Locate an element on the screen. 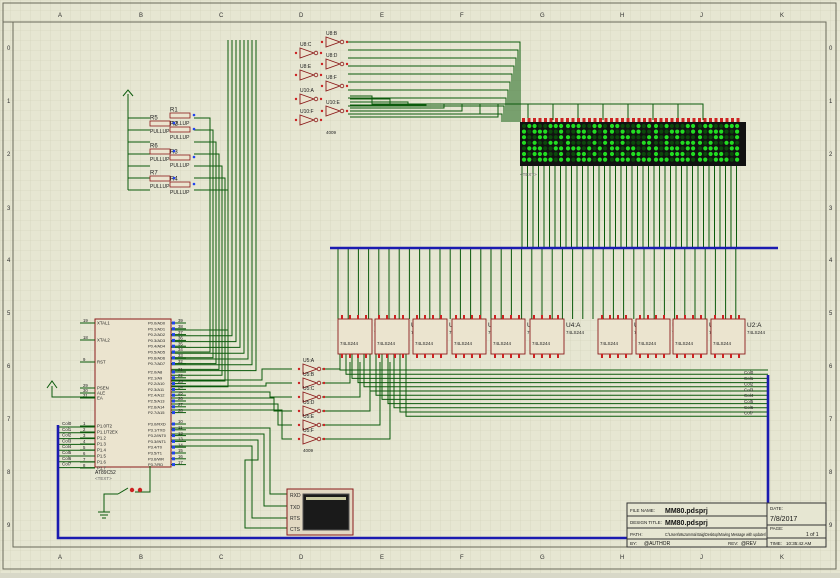 This screenshot has height=578, width=840. resistor-ref: R7 is located at coordinates (154, 174).